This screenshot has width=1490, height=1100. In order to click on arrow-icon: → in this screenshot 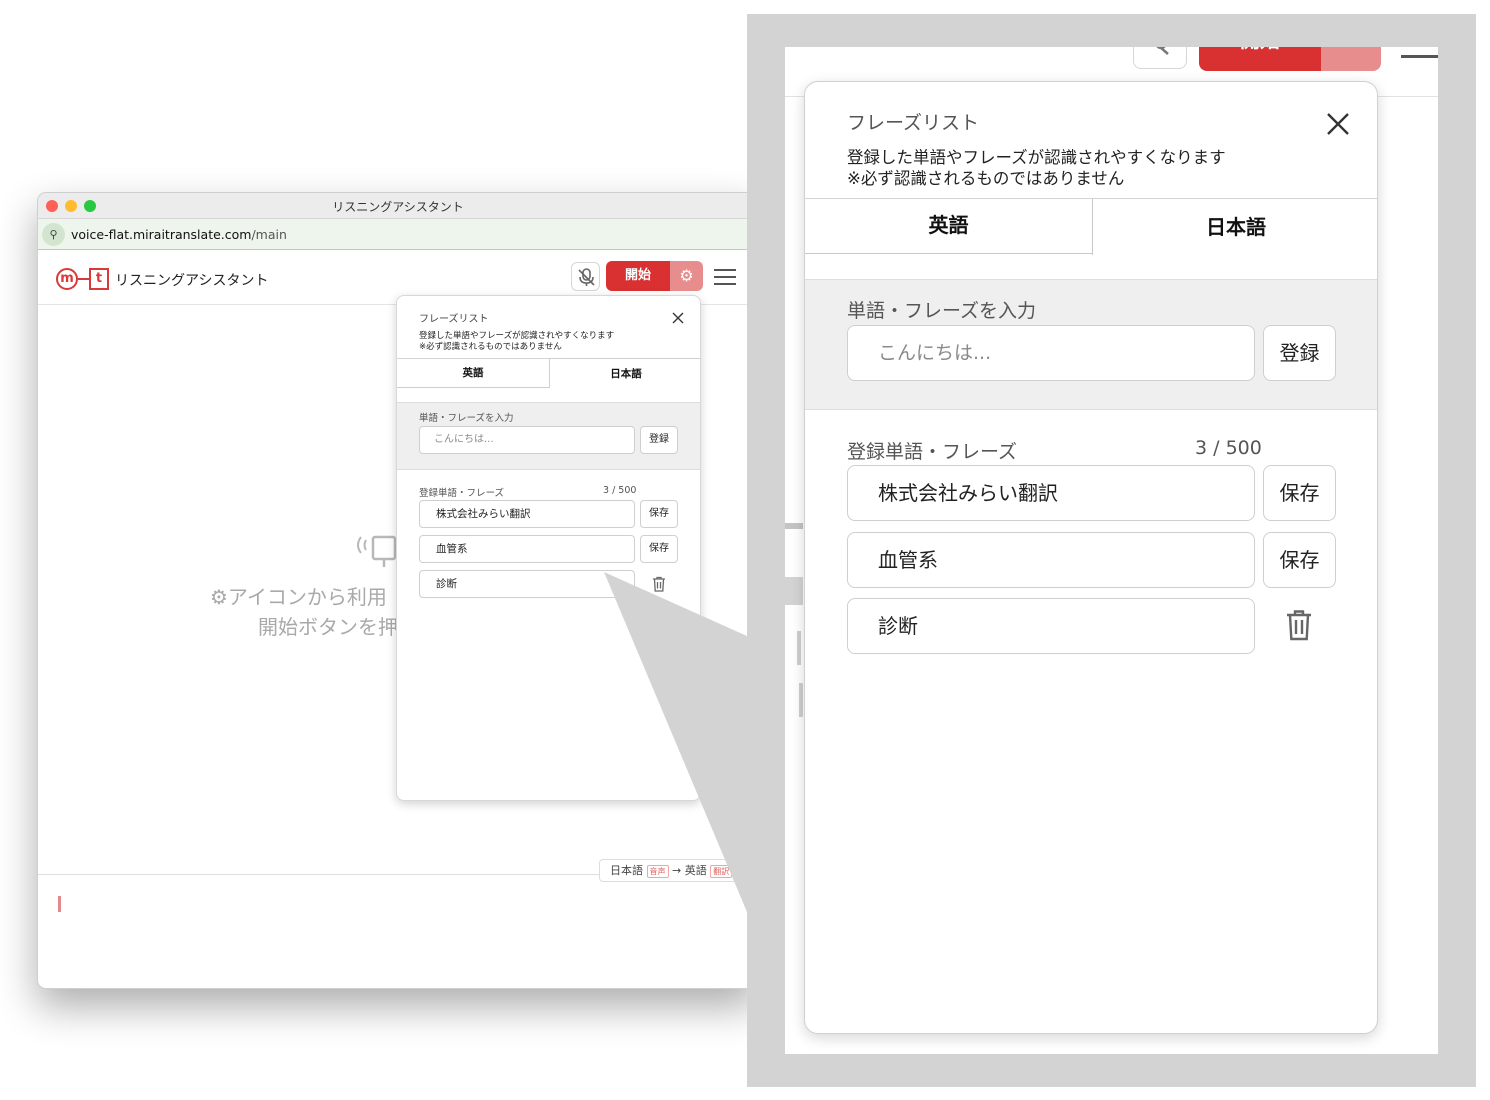, I will do `click(677, 870)`.